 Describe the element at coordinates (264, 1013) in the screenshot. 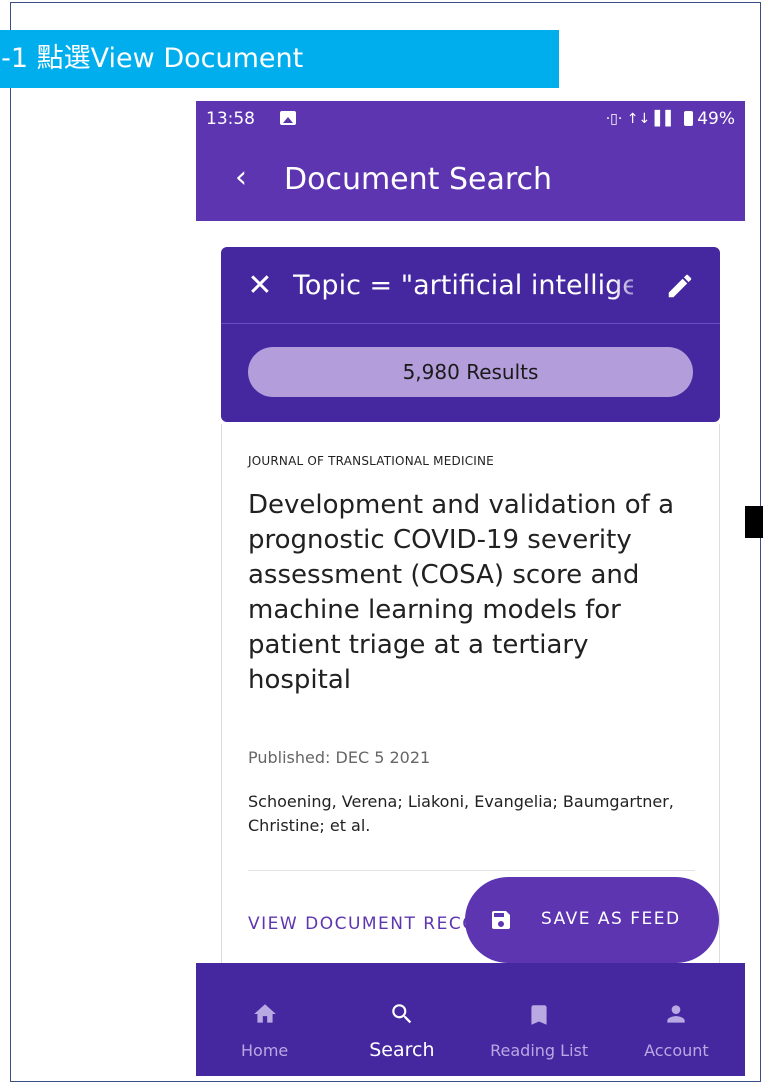

I see `home-icon` at that location.